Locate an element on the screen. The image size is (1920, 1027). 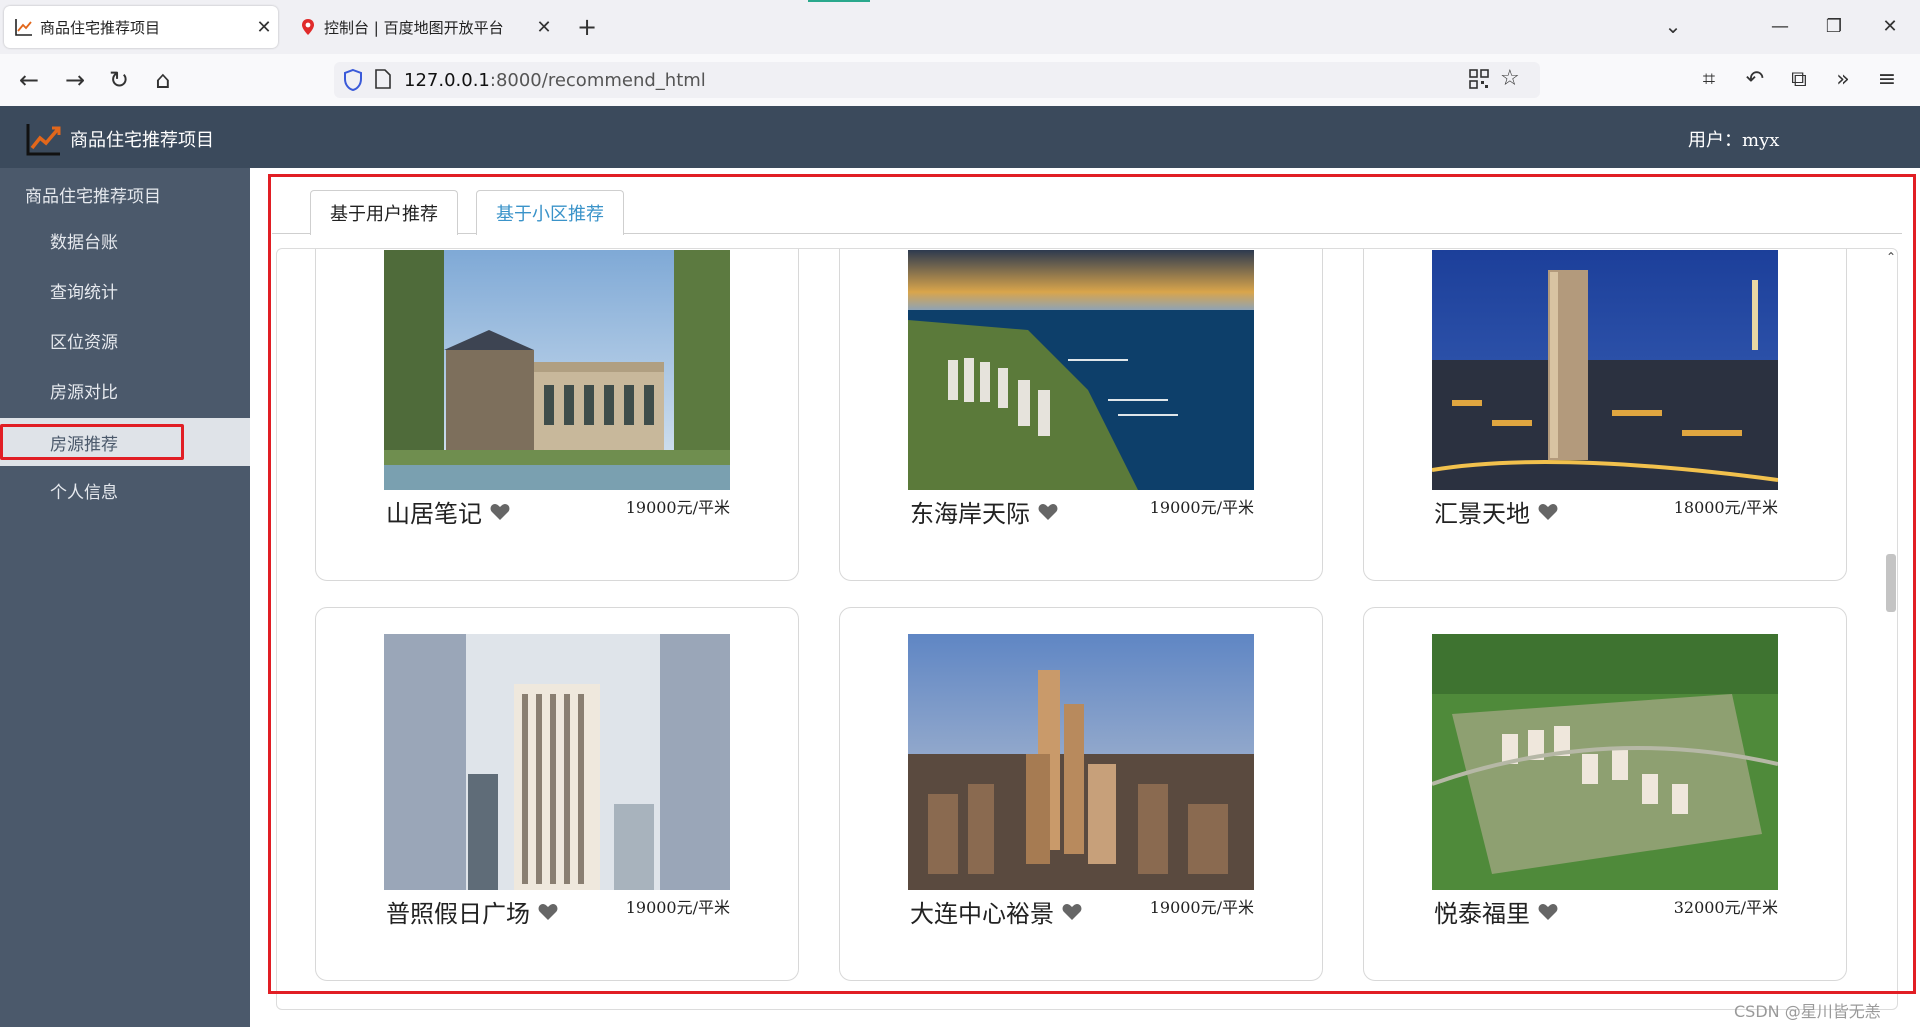
qr-code-icon is located at coordinates (1480, 80).